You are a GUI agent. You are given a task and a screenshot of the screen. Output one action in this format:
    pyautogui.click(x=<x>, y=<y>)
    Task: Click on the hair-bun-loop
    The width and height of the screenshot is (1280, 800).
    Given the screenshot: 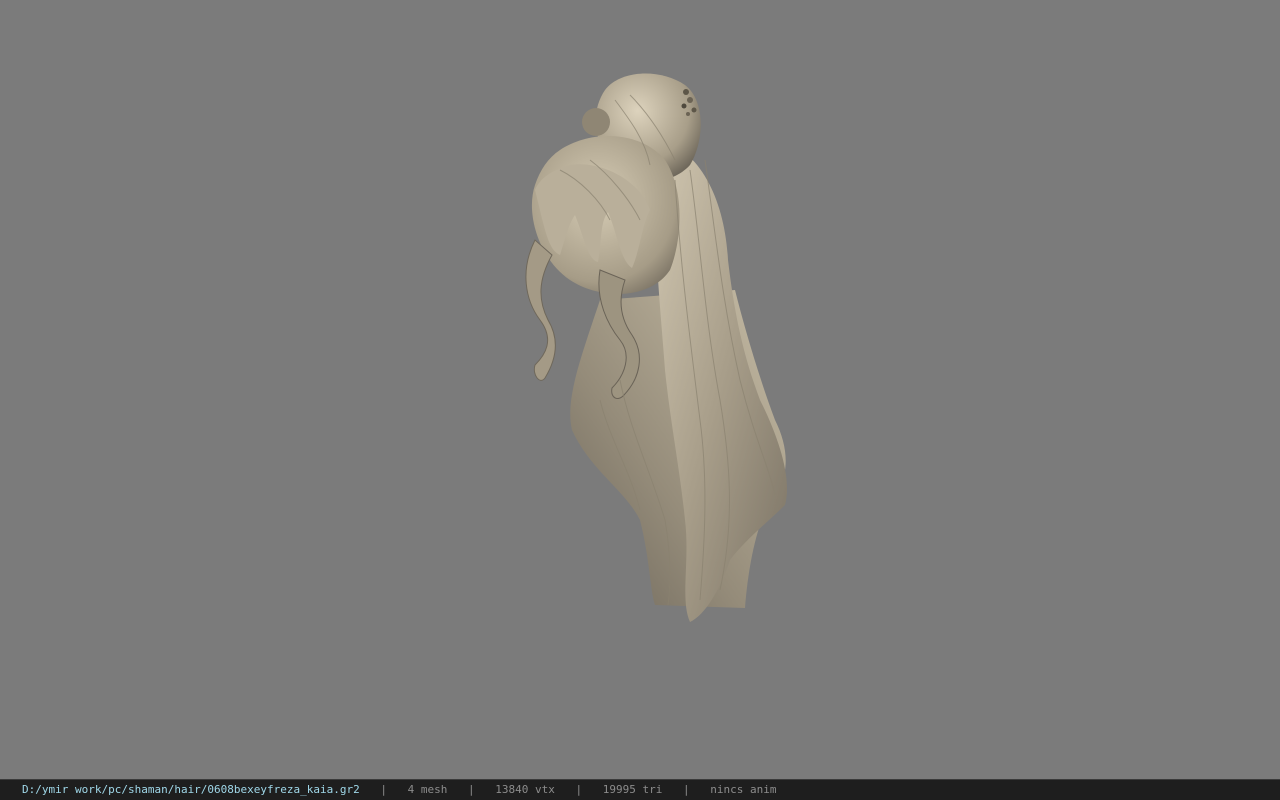 What is the action you would take?
    pyautogui.click(x=596, y=122)
    